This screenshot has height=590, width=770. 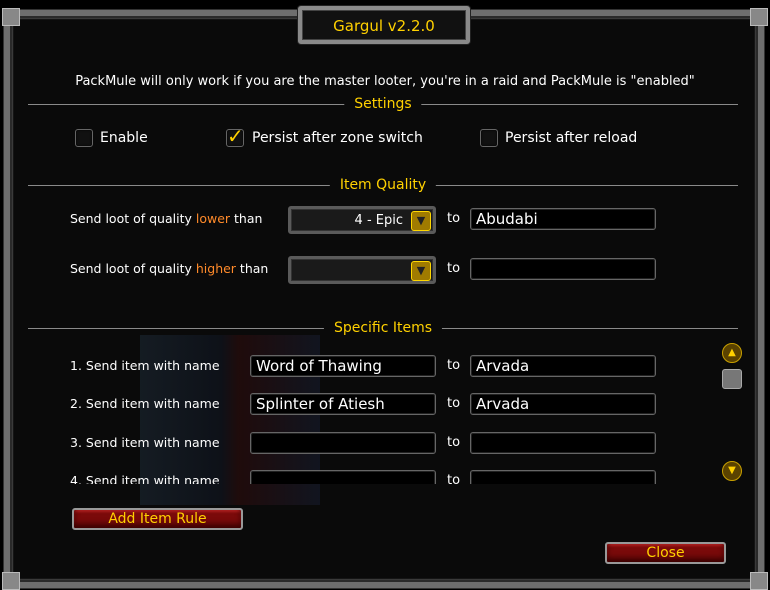 I want to click on item-rule-label: 2. Send item with name, so click(x=145, y=403).